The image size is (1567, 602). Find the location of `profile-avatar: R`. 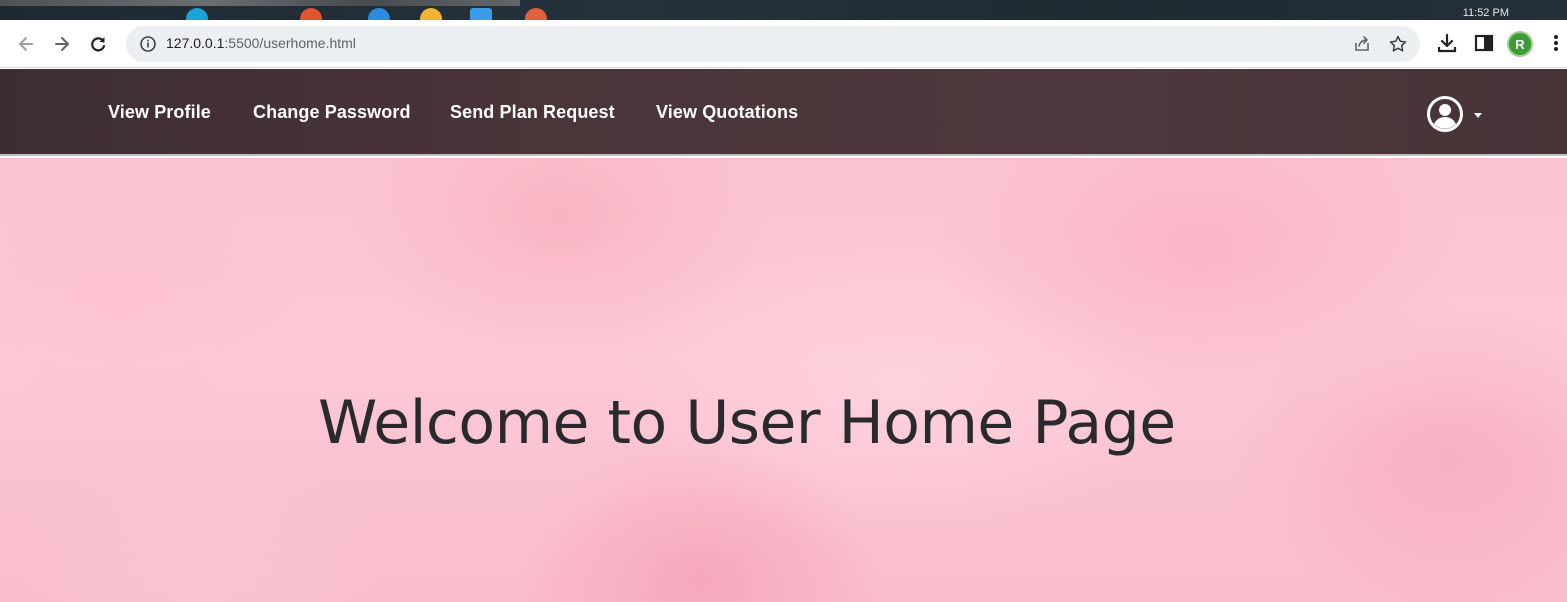

profile-avatar: R is located at coordinates (1520, 44).